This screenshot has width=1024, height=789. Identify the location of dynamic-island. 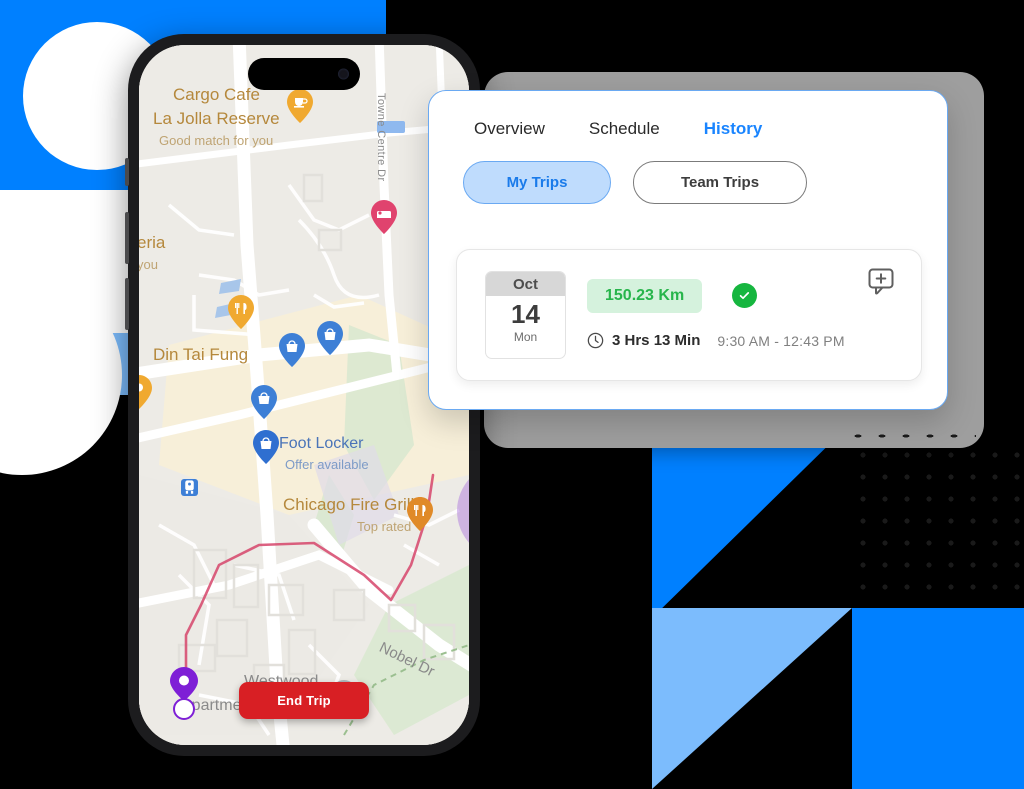
(304, 74).